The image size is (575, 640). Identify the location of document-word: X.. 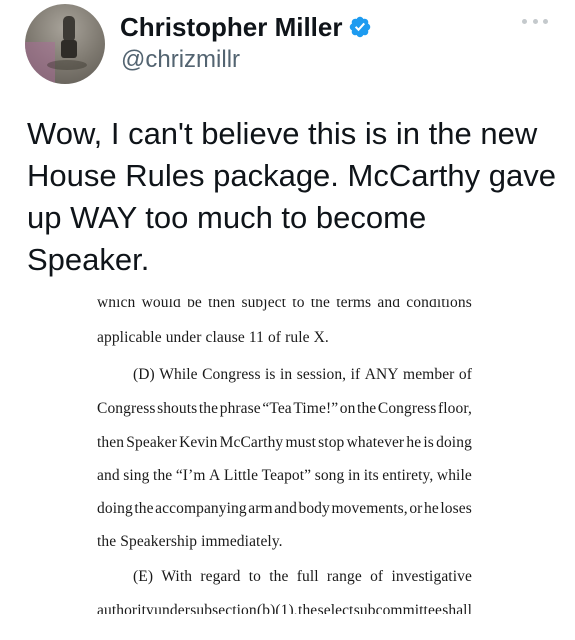
(321, 337).